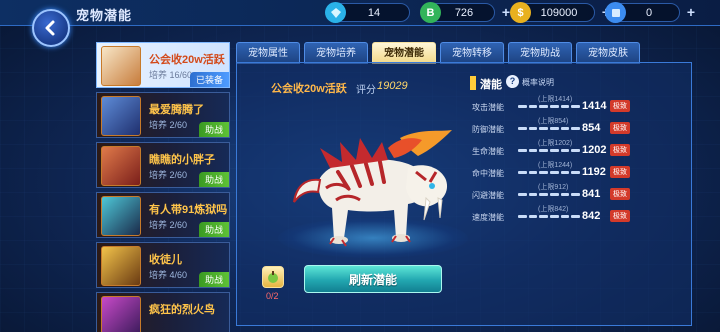 Image resolution: width=720 pixels, height=332 pixels. I want to click on stat-value: 842, so click(591, 216).